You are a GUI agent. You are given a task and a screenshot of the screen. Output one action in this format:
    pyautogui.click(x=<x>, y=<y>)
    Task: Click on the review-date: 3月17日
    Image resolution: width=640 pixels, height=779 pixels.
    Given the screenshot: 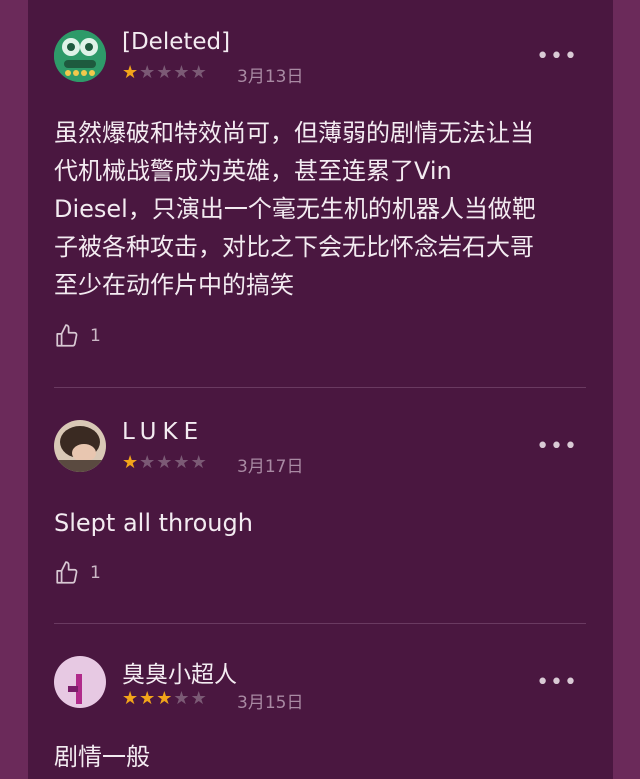 What is the action you would take?
    pyautogui.click(x=270, y=467)
    